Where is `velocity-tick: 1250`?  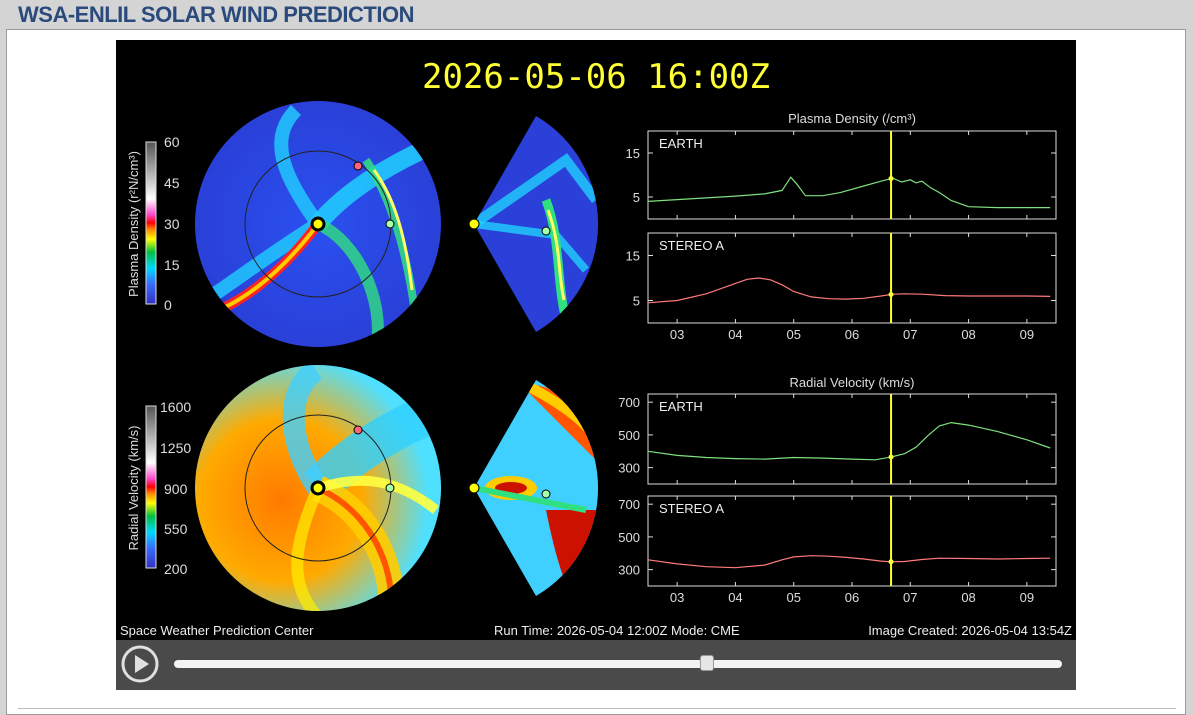
velocity-tick: 1250 is located at coordinates (175, 448).